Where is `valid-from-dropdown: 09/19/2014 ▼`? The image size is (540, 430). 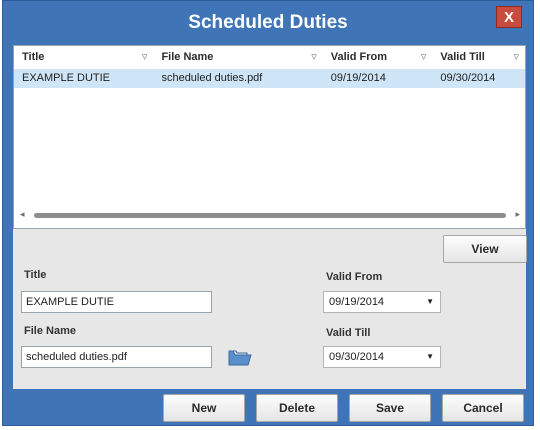
valid-from-dropdown: 09/19/2014 ▼ is located at coordinates (382, 302).